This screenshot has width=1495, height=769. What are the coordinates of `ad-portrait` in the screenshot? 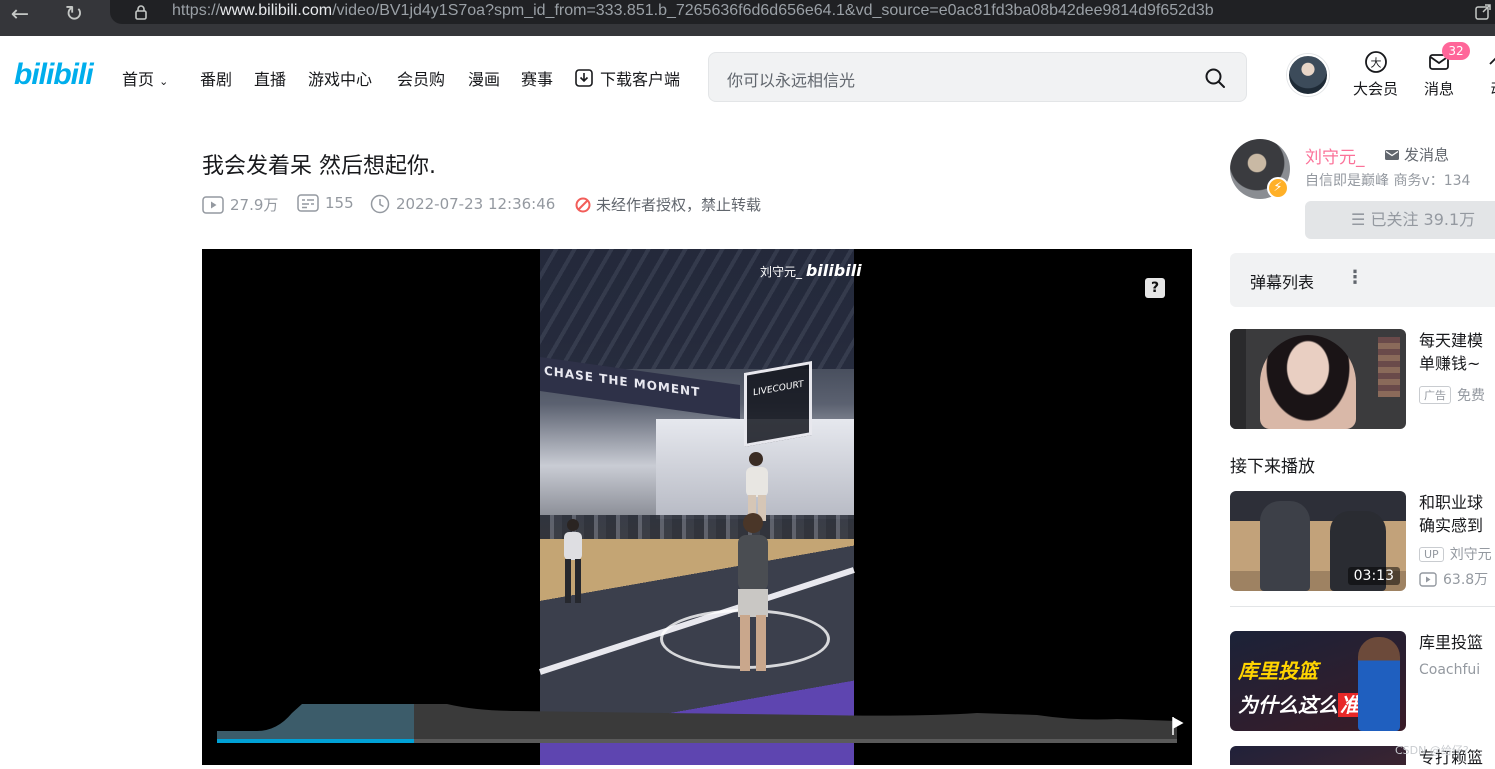 It's located at (1308, 382).